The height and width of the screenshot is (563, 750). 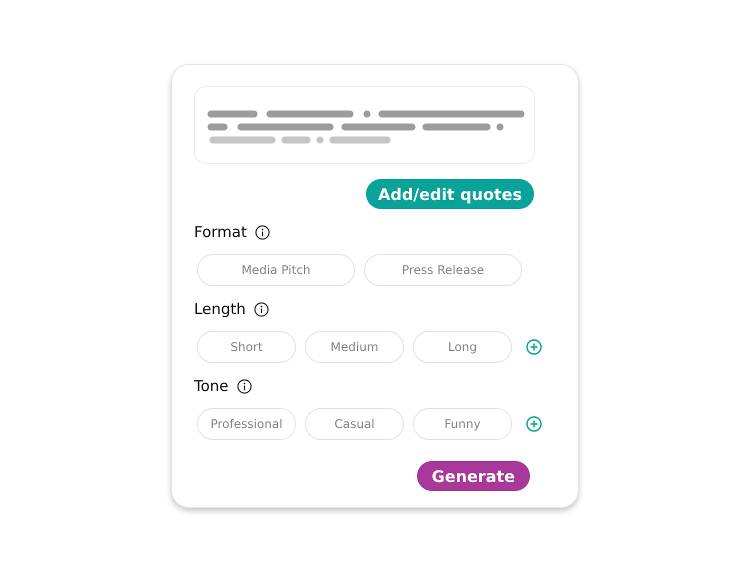 I want to click on option-chip: Press Release, so click(x=443, y=270).